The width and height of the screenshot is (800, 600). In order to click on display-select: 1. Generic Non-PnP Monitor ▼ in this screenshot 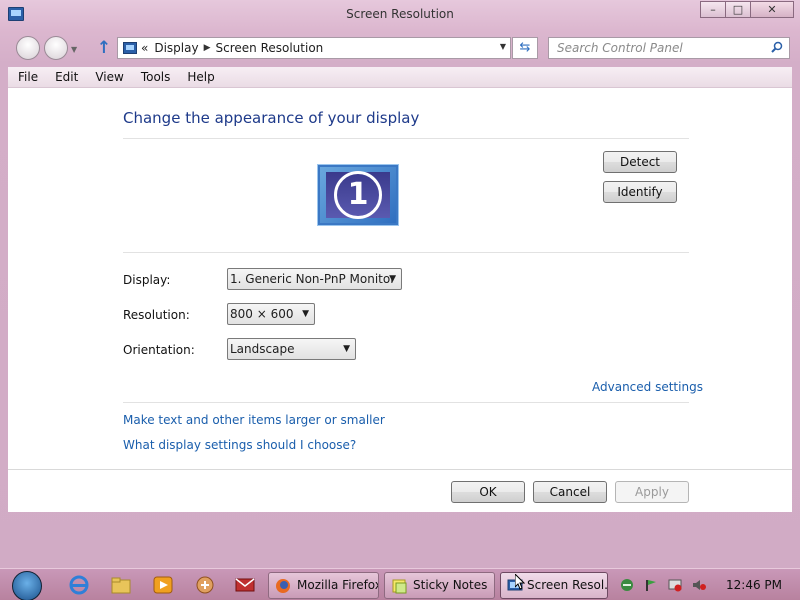, I will do `click(314, 279)`.